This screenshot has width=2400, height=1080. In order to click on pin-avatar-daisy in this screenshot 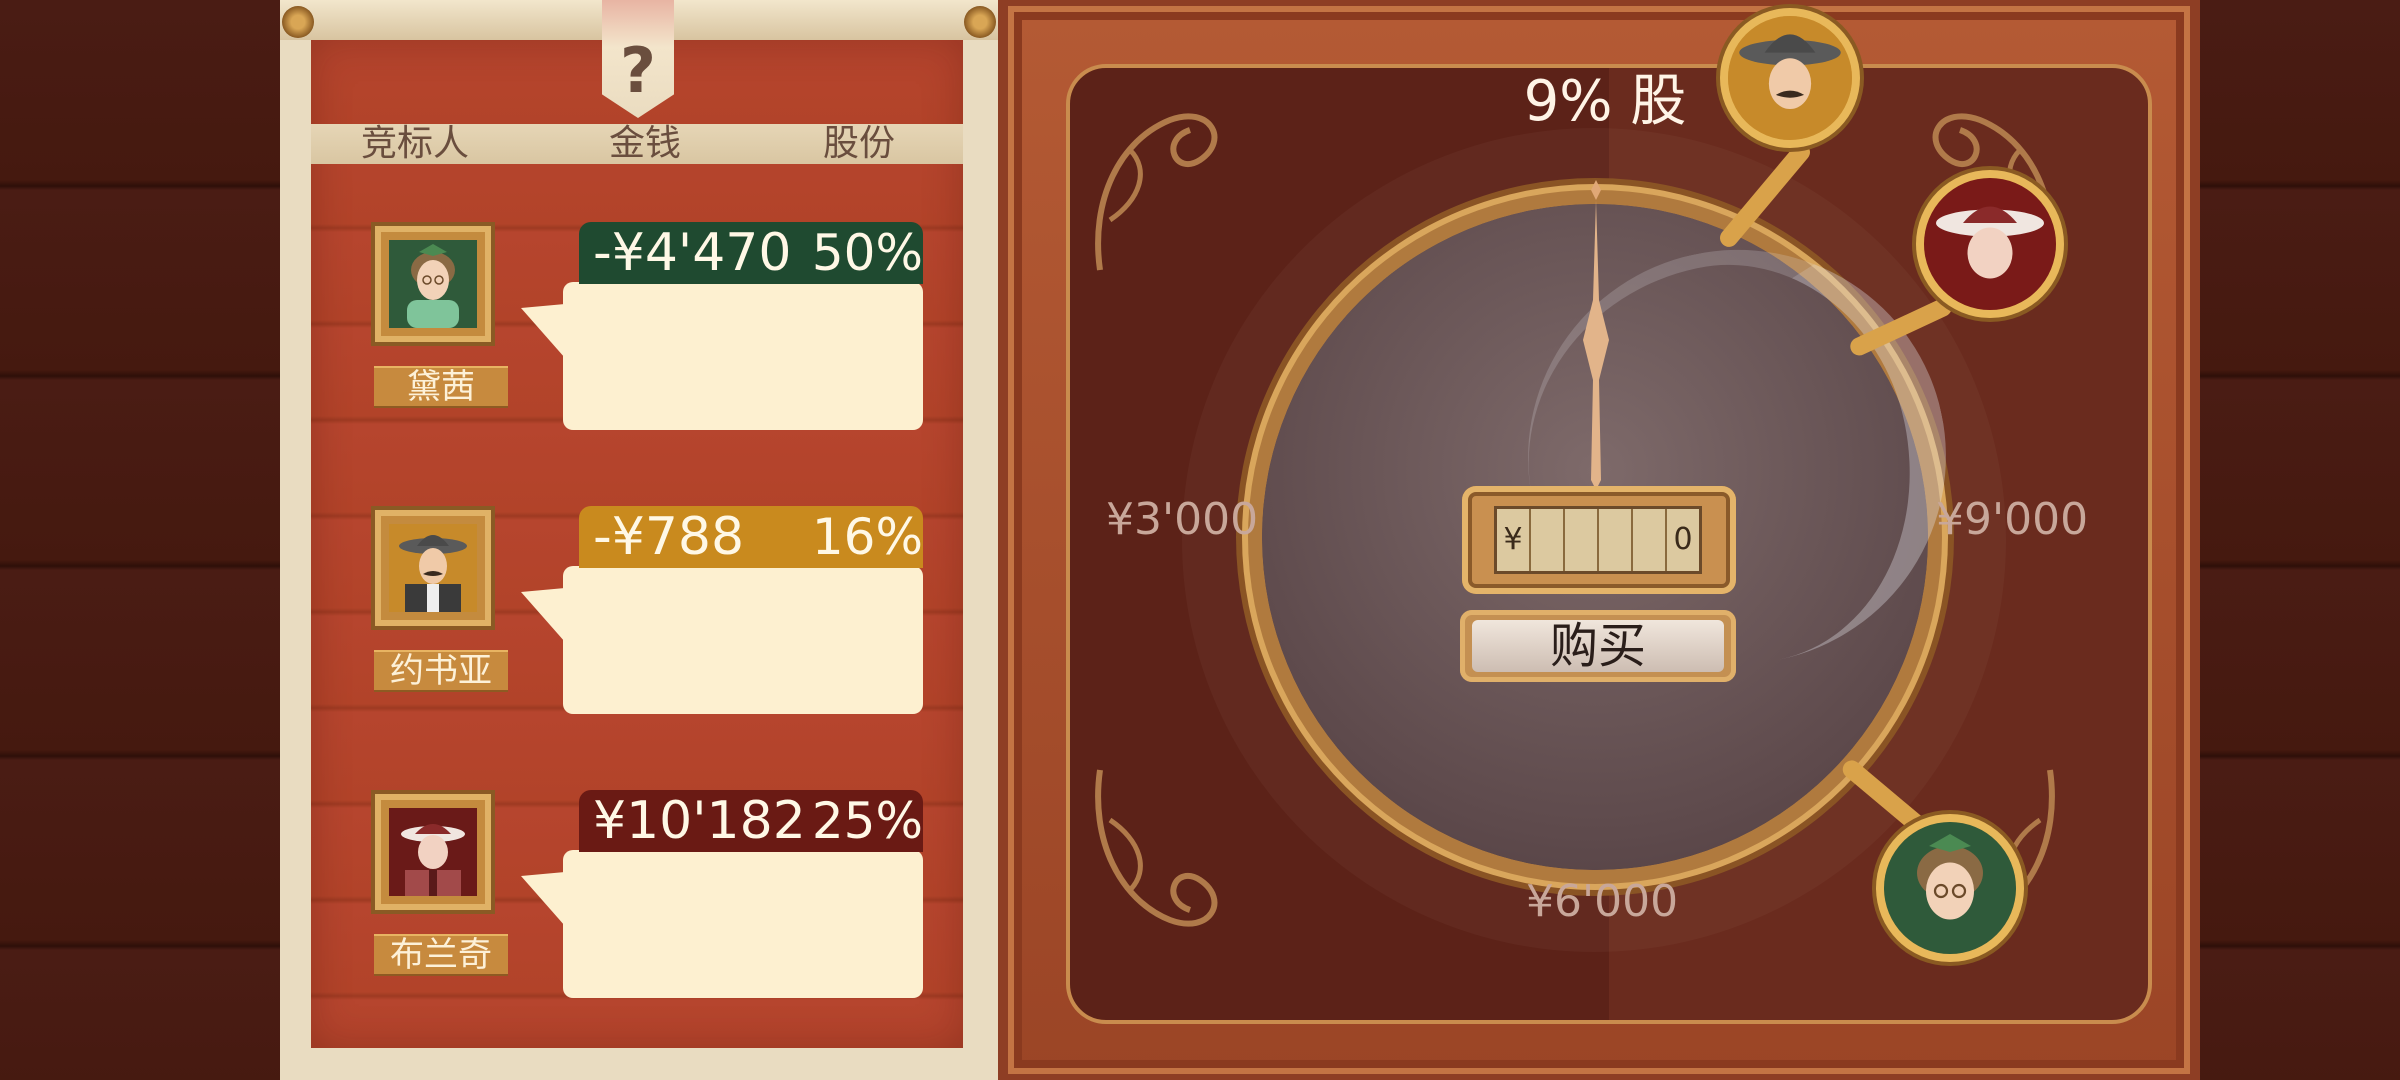, I will do `click(1950, 888)`.